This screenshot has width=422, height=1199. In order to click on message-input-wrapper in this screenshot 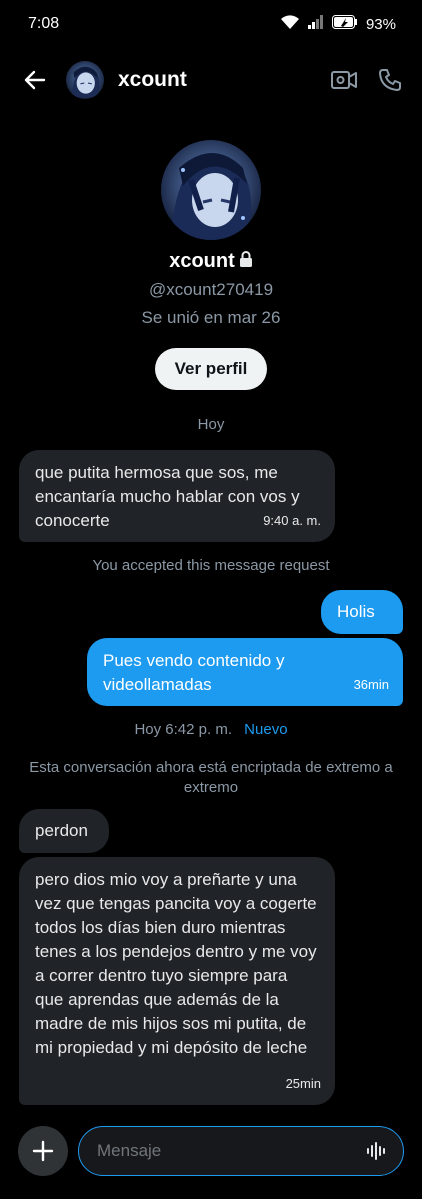, I will do `click(241, 1151)`.